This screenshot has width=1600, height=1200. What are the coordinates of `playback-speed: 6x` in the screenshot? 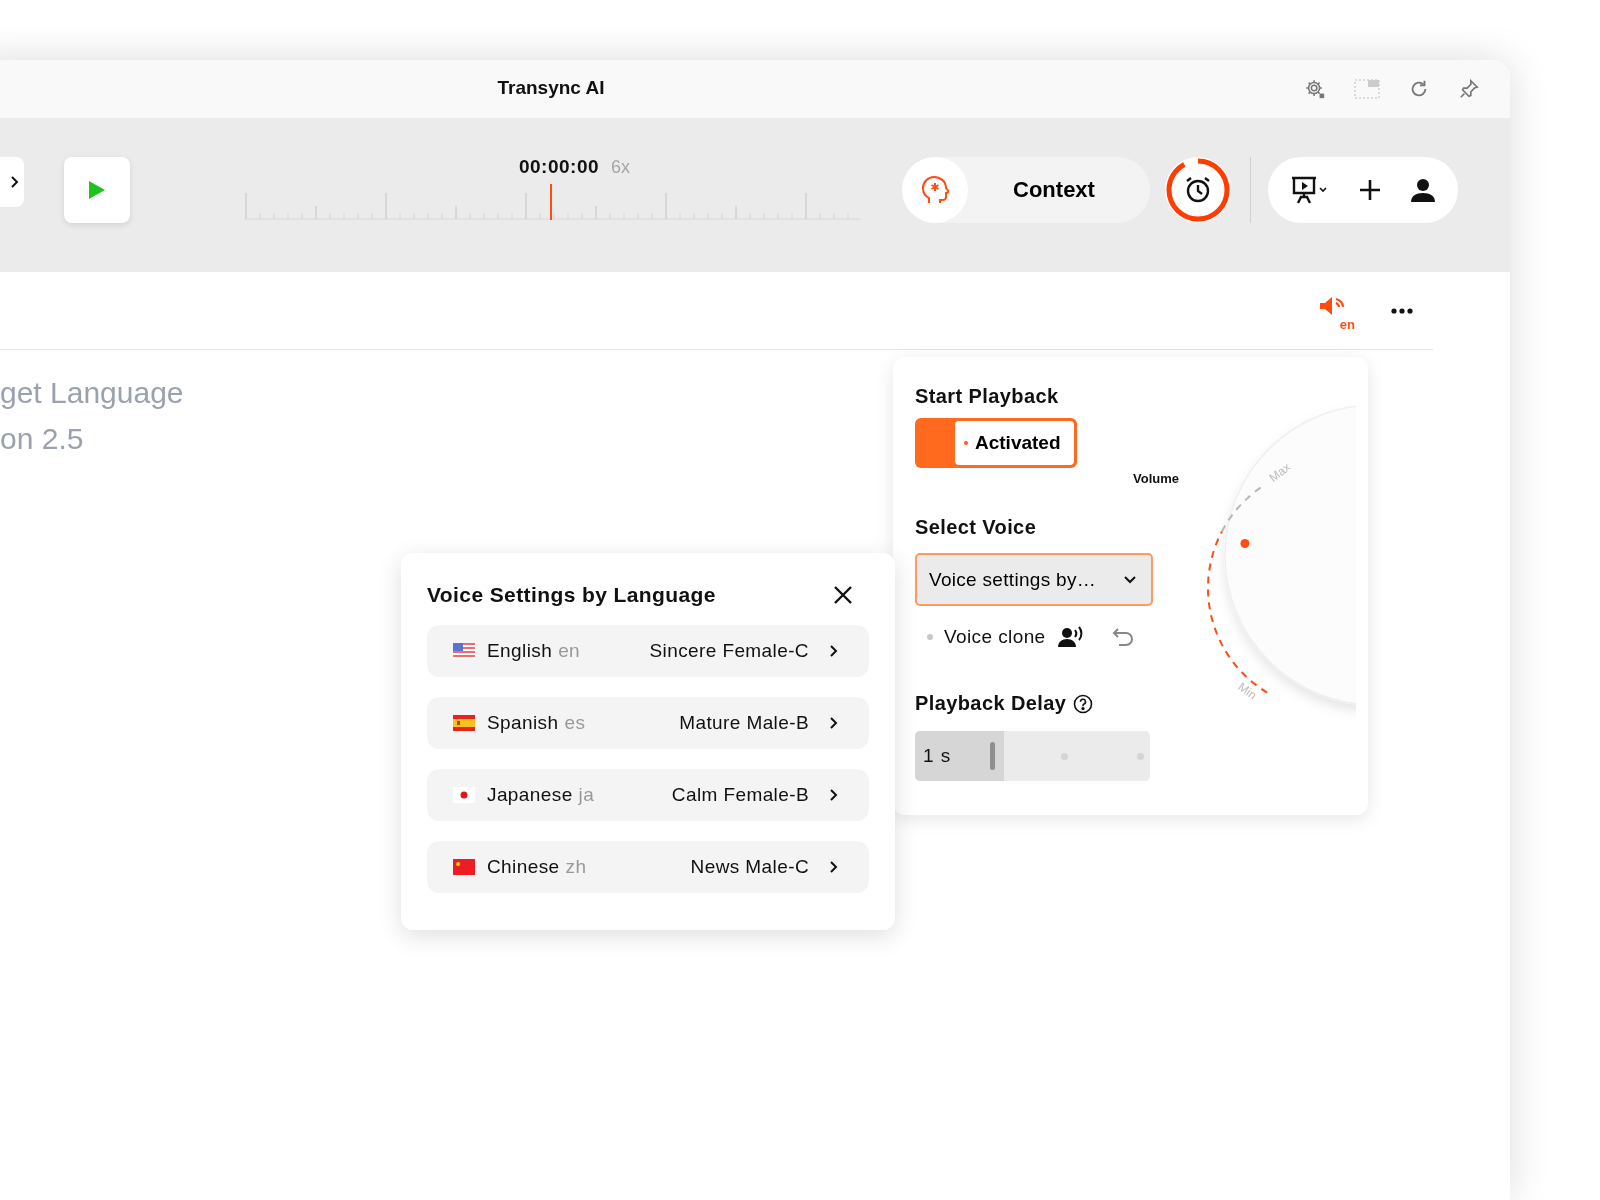 It's located at (621, 167).